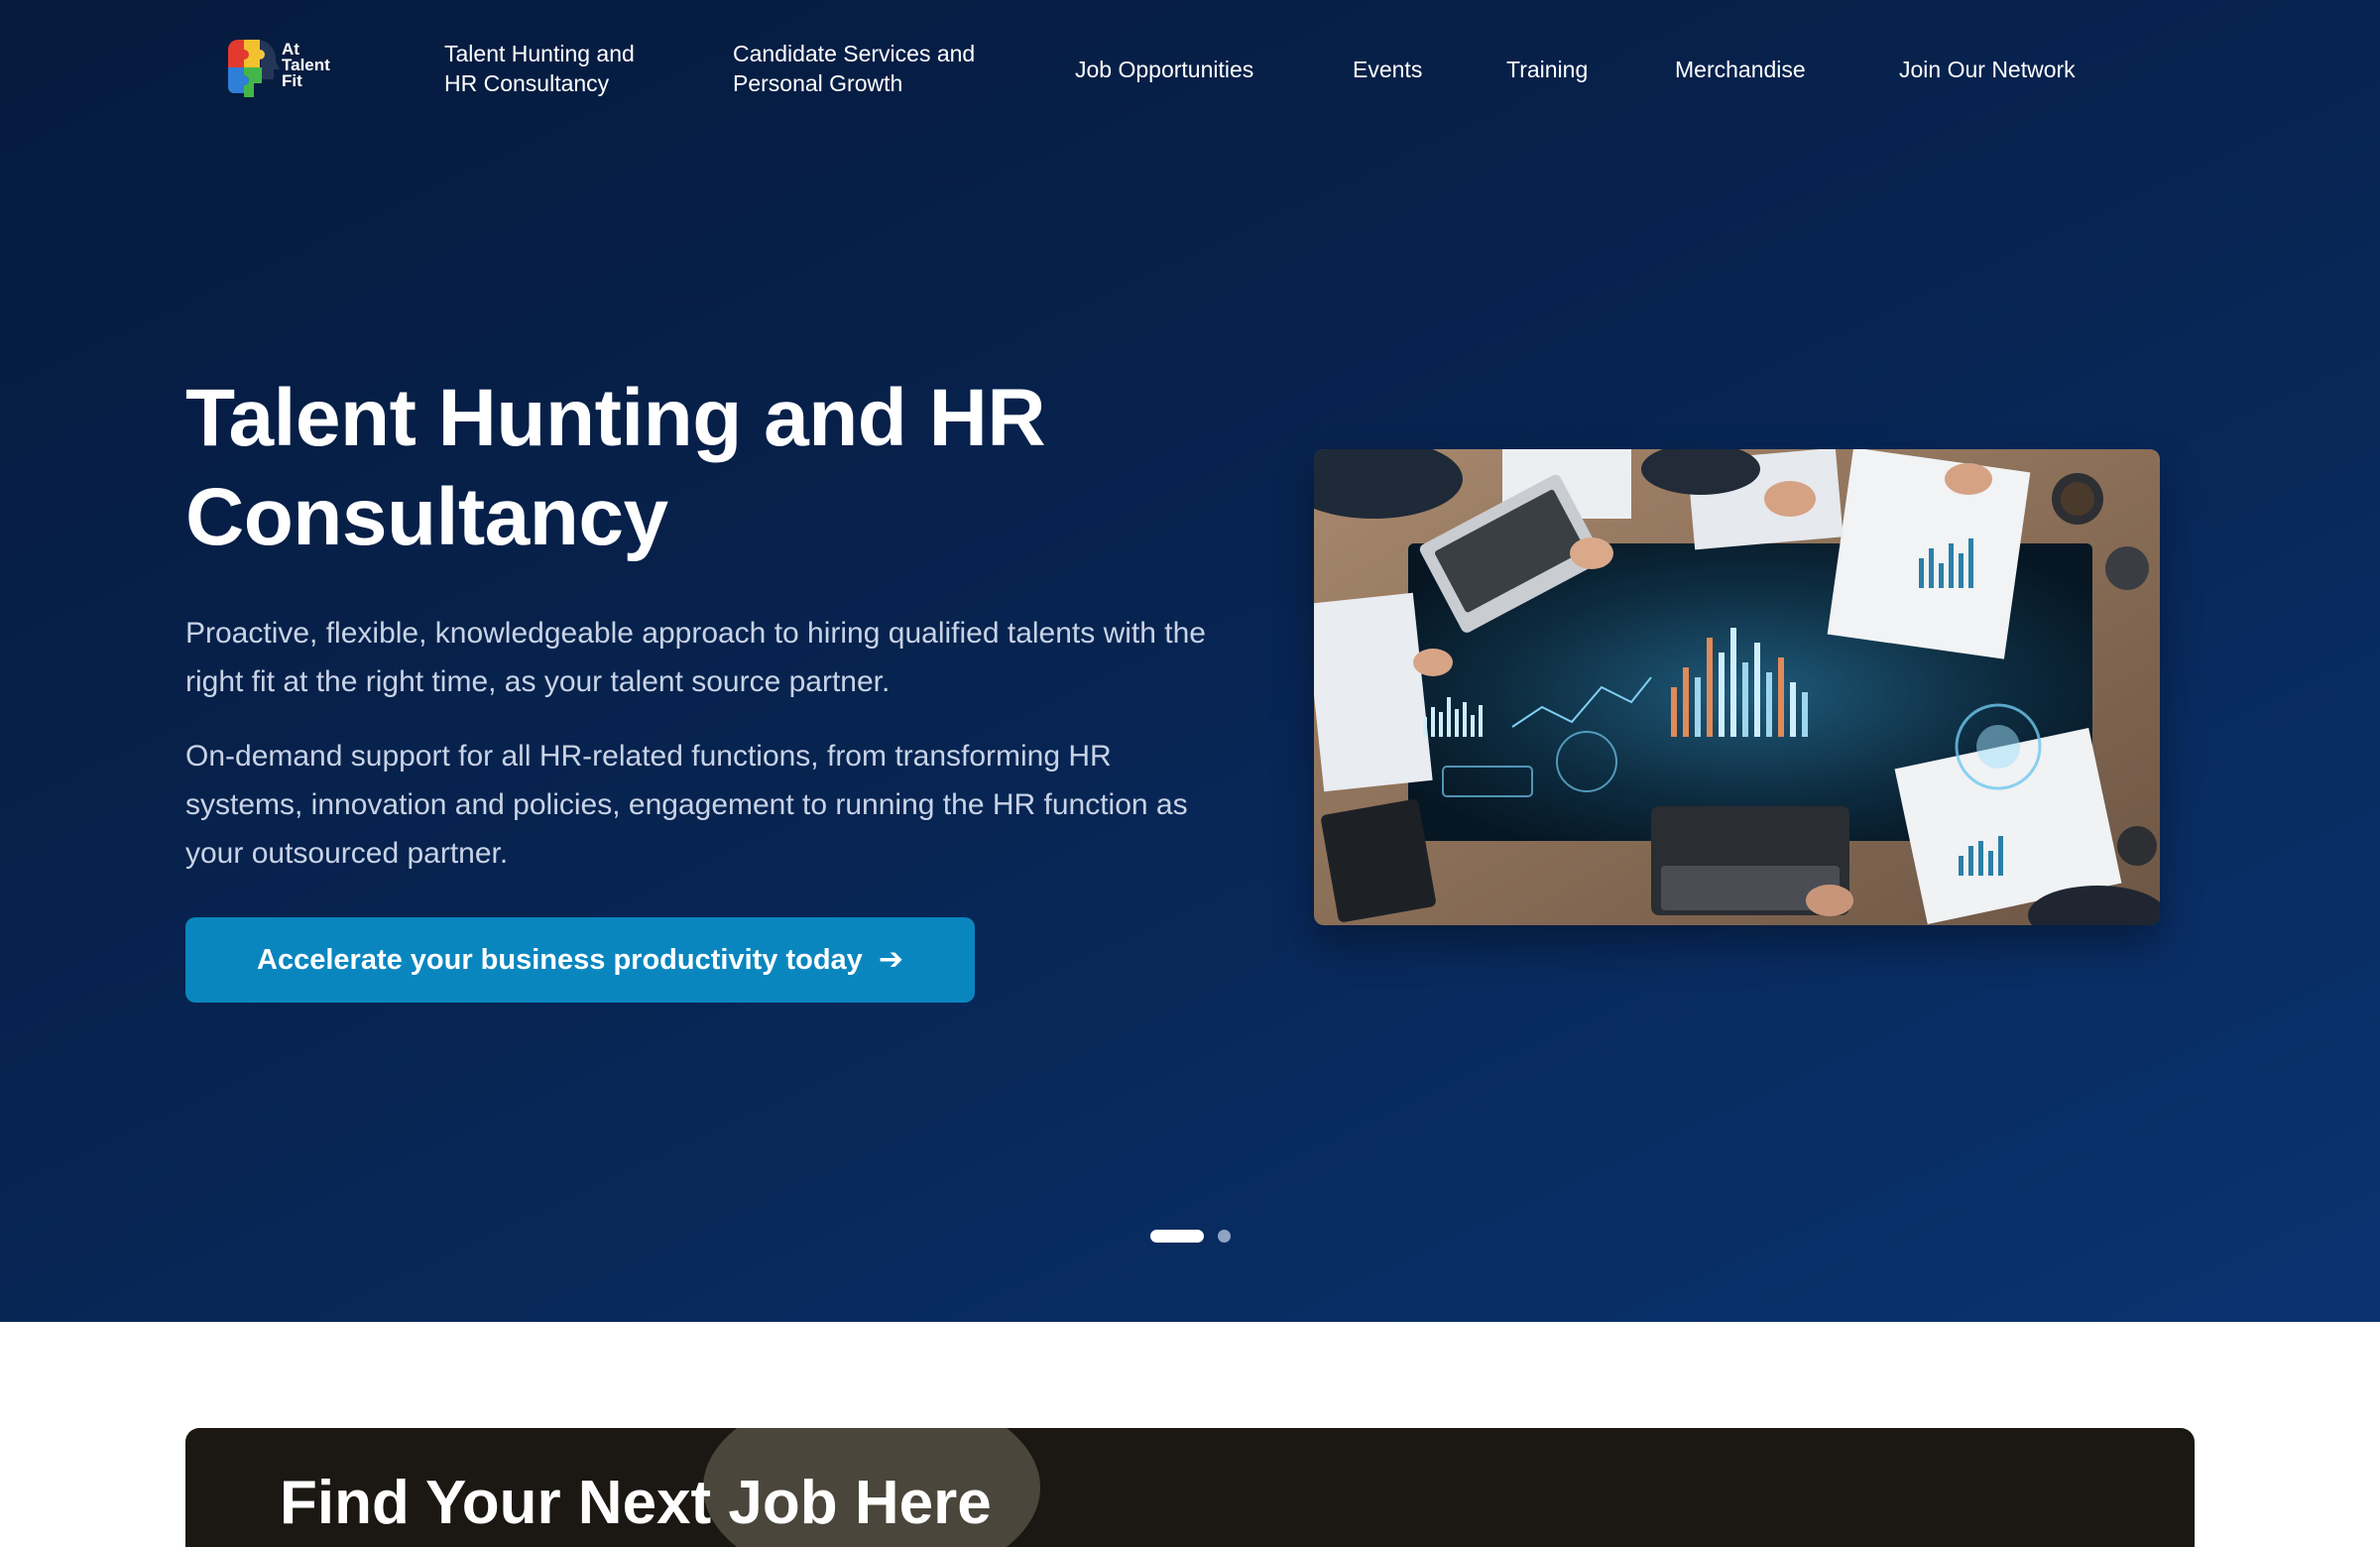  I want to click on job-search-section: Find Your Next Job Here, so click(1190, 1487).